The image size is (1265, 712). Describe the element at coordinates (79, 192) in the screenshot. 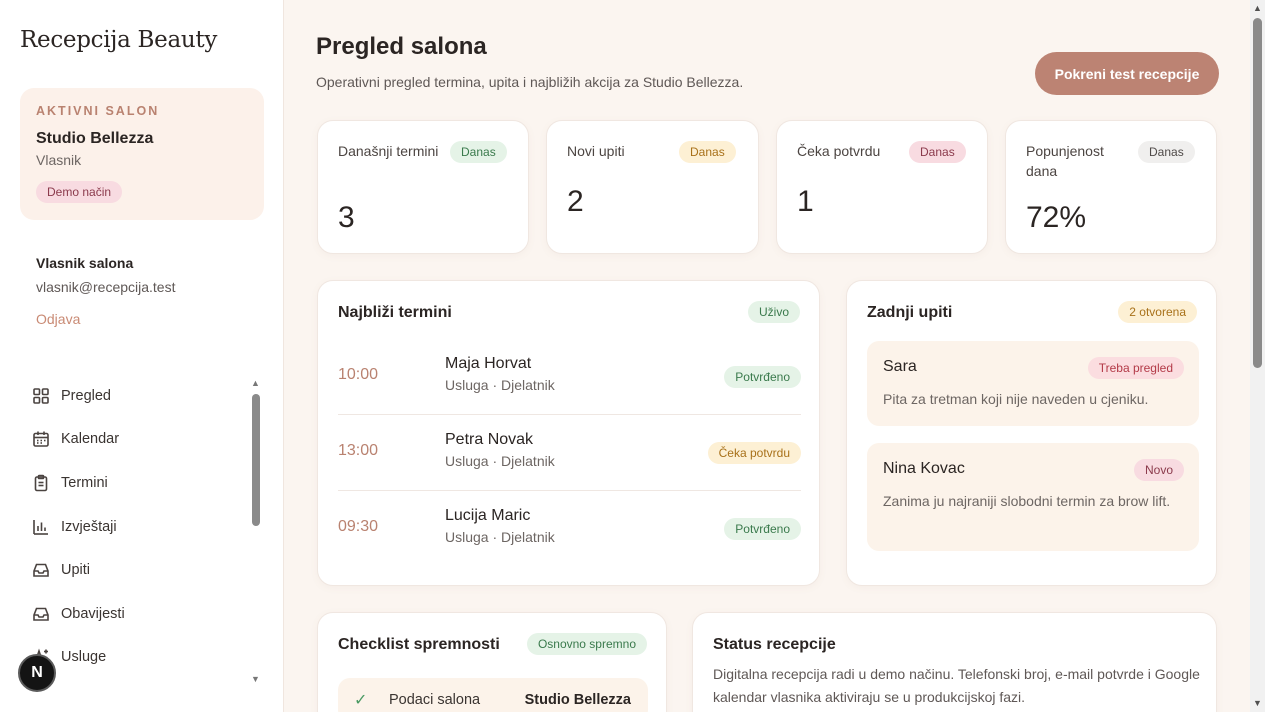

I see `demo-mode-badge: Demo način` at that location.